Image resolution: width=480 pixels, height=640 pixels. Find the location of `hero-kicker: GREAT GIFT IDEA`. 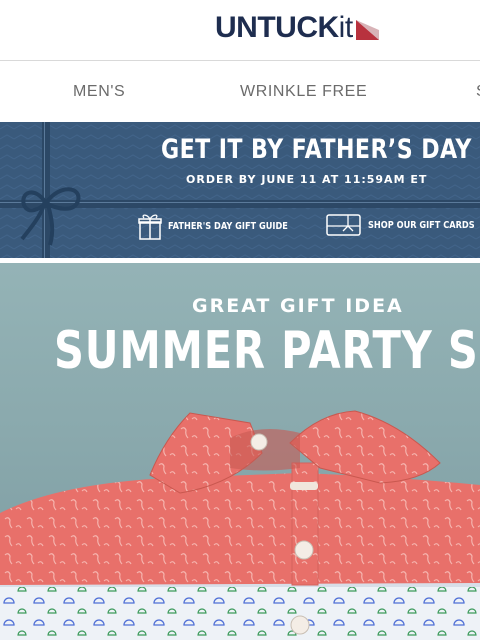

hero-kicker: GREAT GIFT IDEA is located at coordinates (298, 306).